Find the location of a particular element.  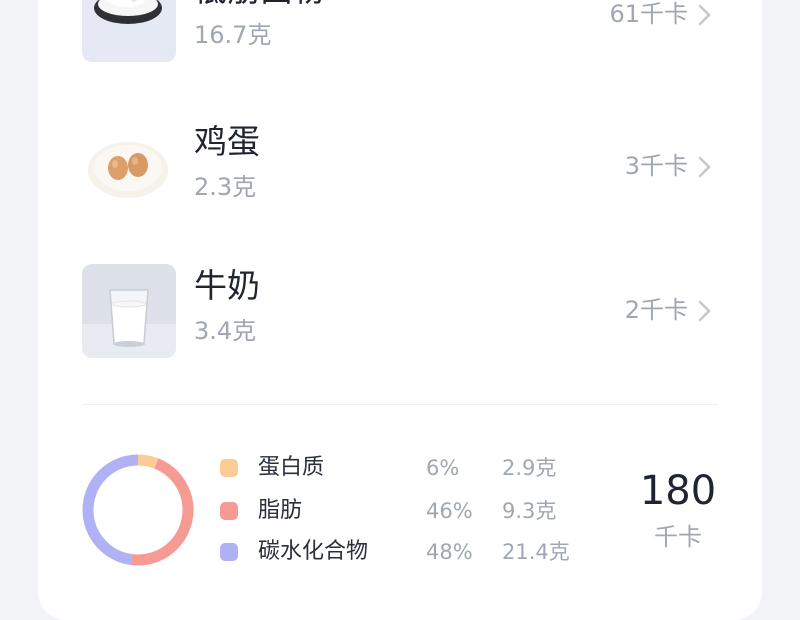

food-item-flour: 低筋面粉 16.7克 61千卡 is located at coordinates (400, 32).